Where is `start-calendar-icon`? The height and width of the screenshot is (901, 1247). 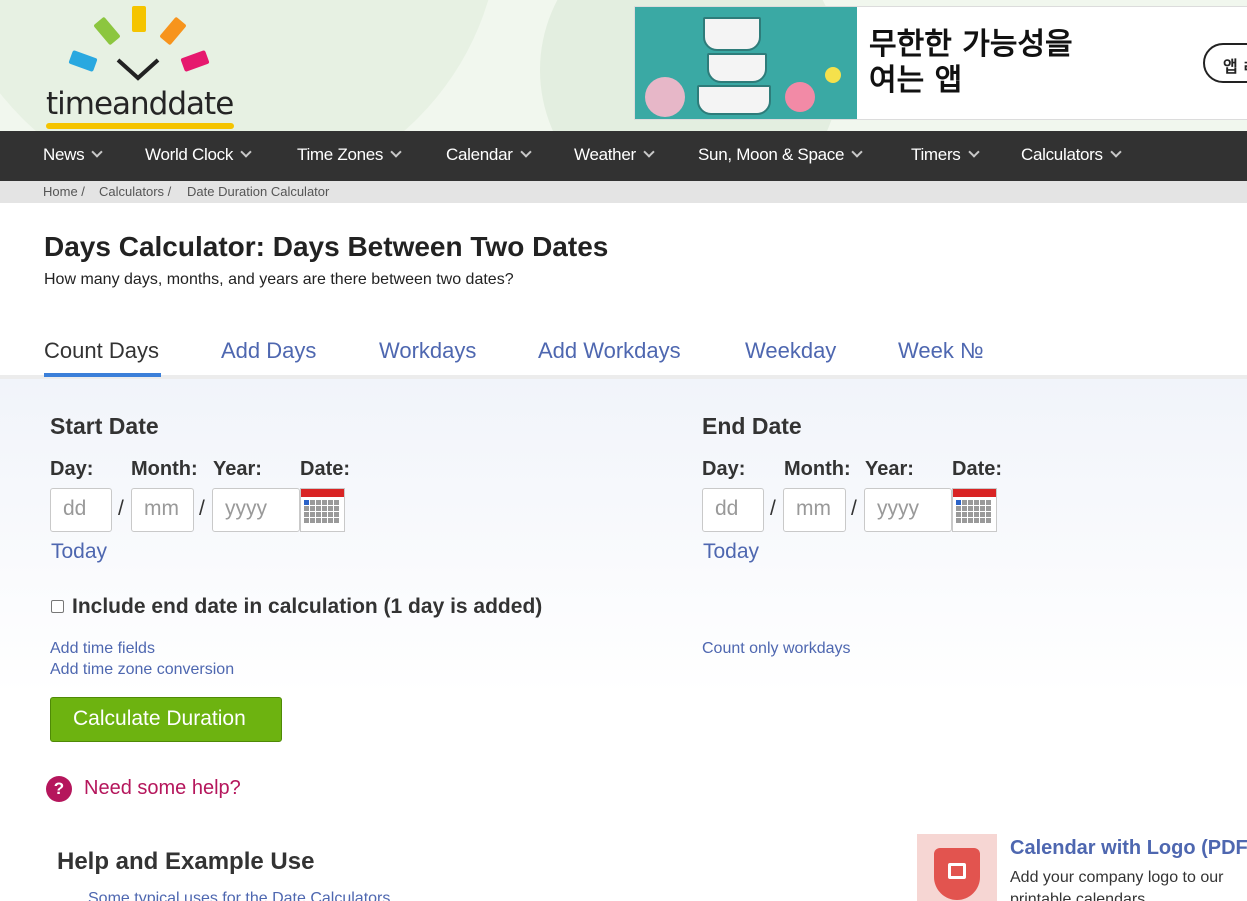
start-calendar-icon is located at coordinates (322, 510).